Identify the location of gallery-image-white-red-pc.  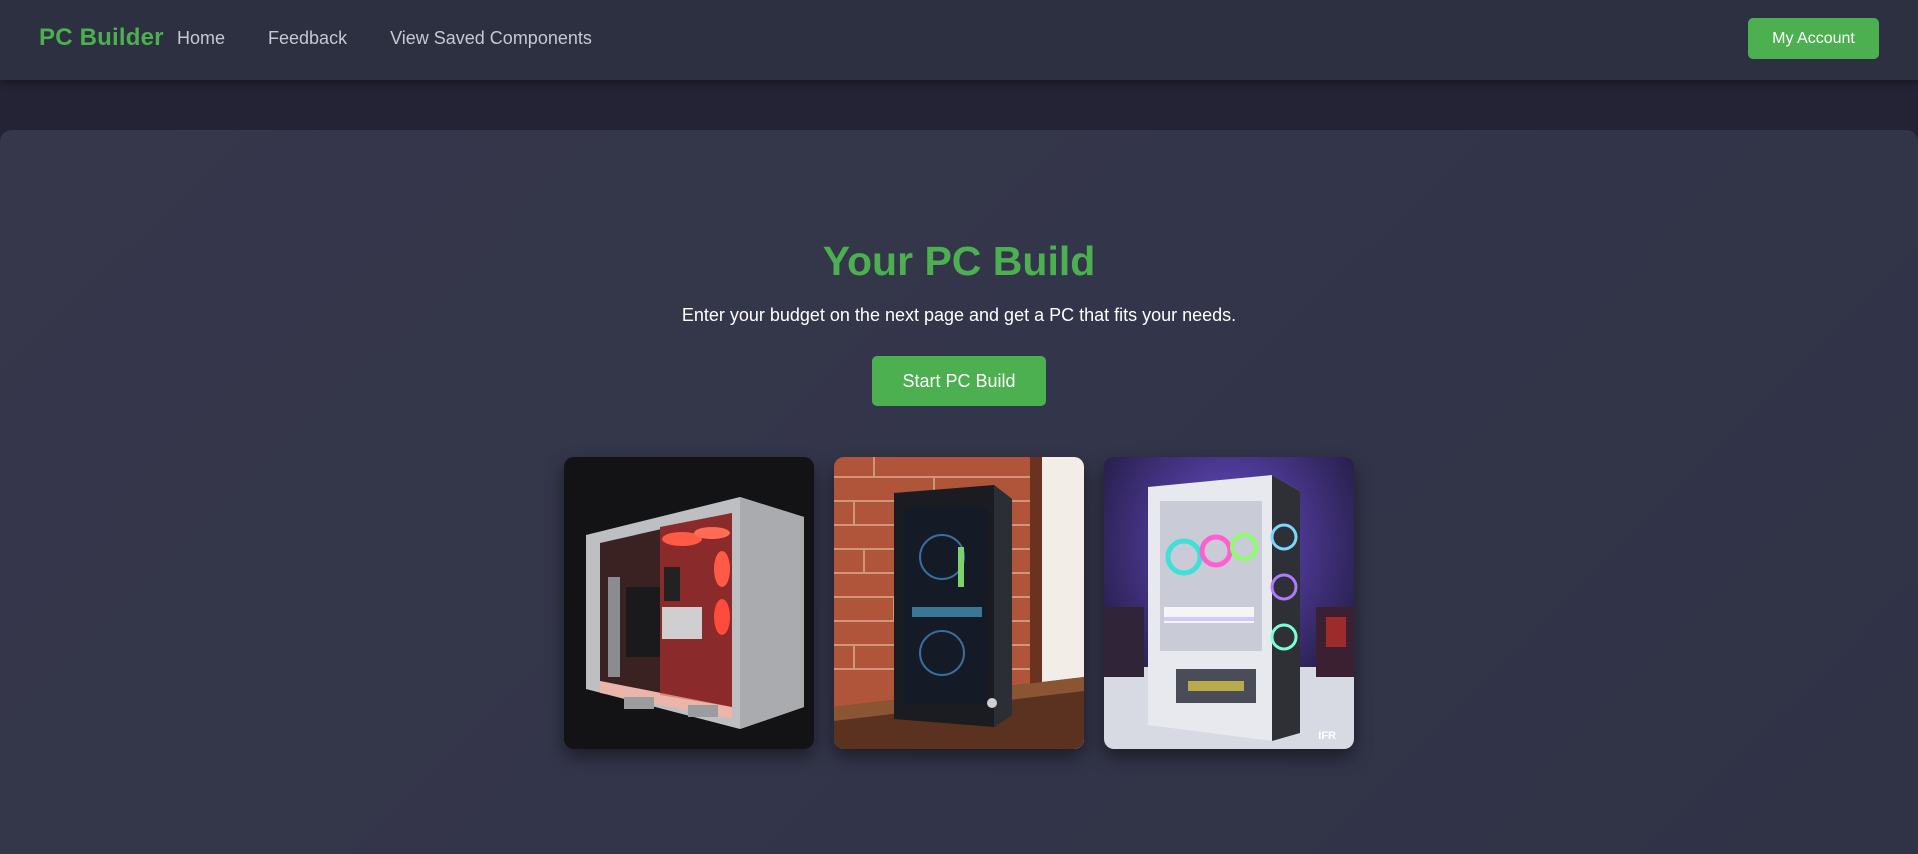
(689, 603).